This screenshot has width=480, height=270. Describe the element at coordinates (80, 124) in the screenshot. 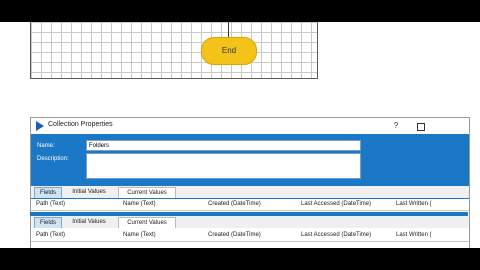

I see `dialog-title: Collection Properties` at that location.